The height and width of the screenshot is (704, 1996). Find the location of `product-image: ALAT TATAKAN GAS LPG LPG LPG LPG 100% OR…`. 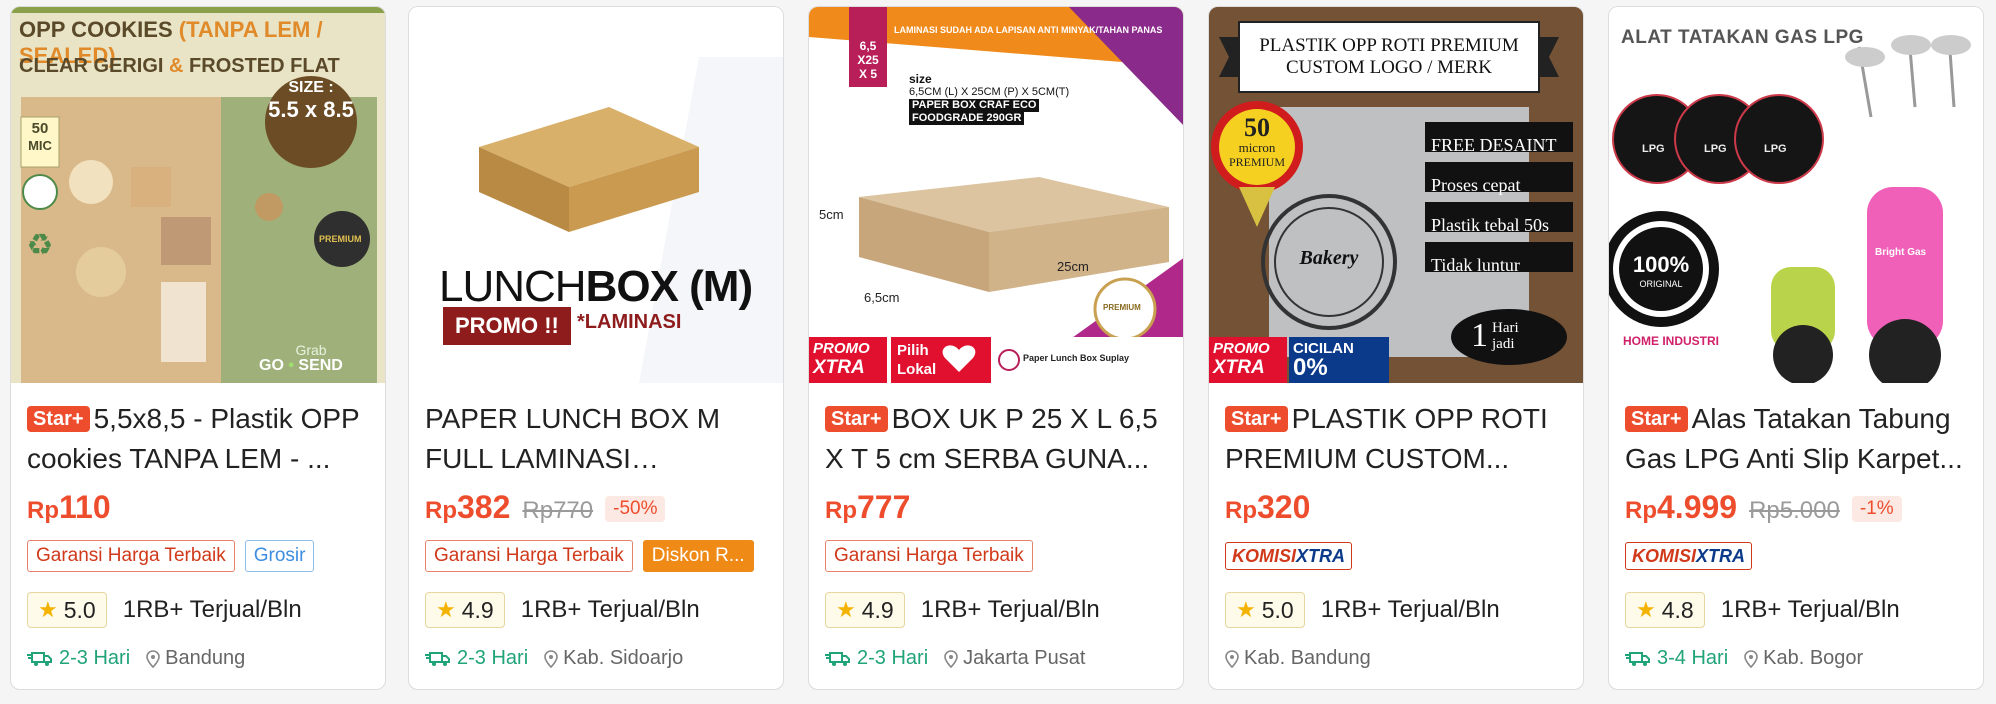

product-image: ALAT TATAKAN GAS LPG LPG LPG LPG 100% OR… is located at coordinates (1796, 195).